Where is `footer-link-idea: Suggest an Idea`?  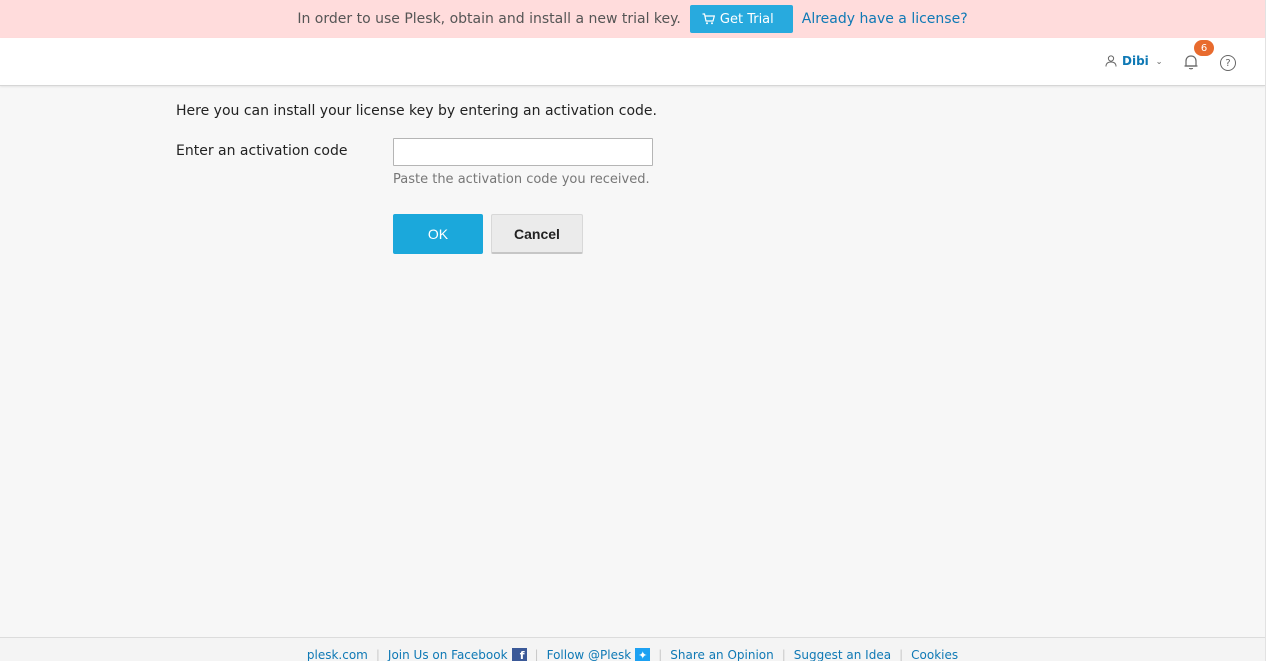
footer-link-idea: Suggest an Idea is located at coordinates (842, 654).